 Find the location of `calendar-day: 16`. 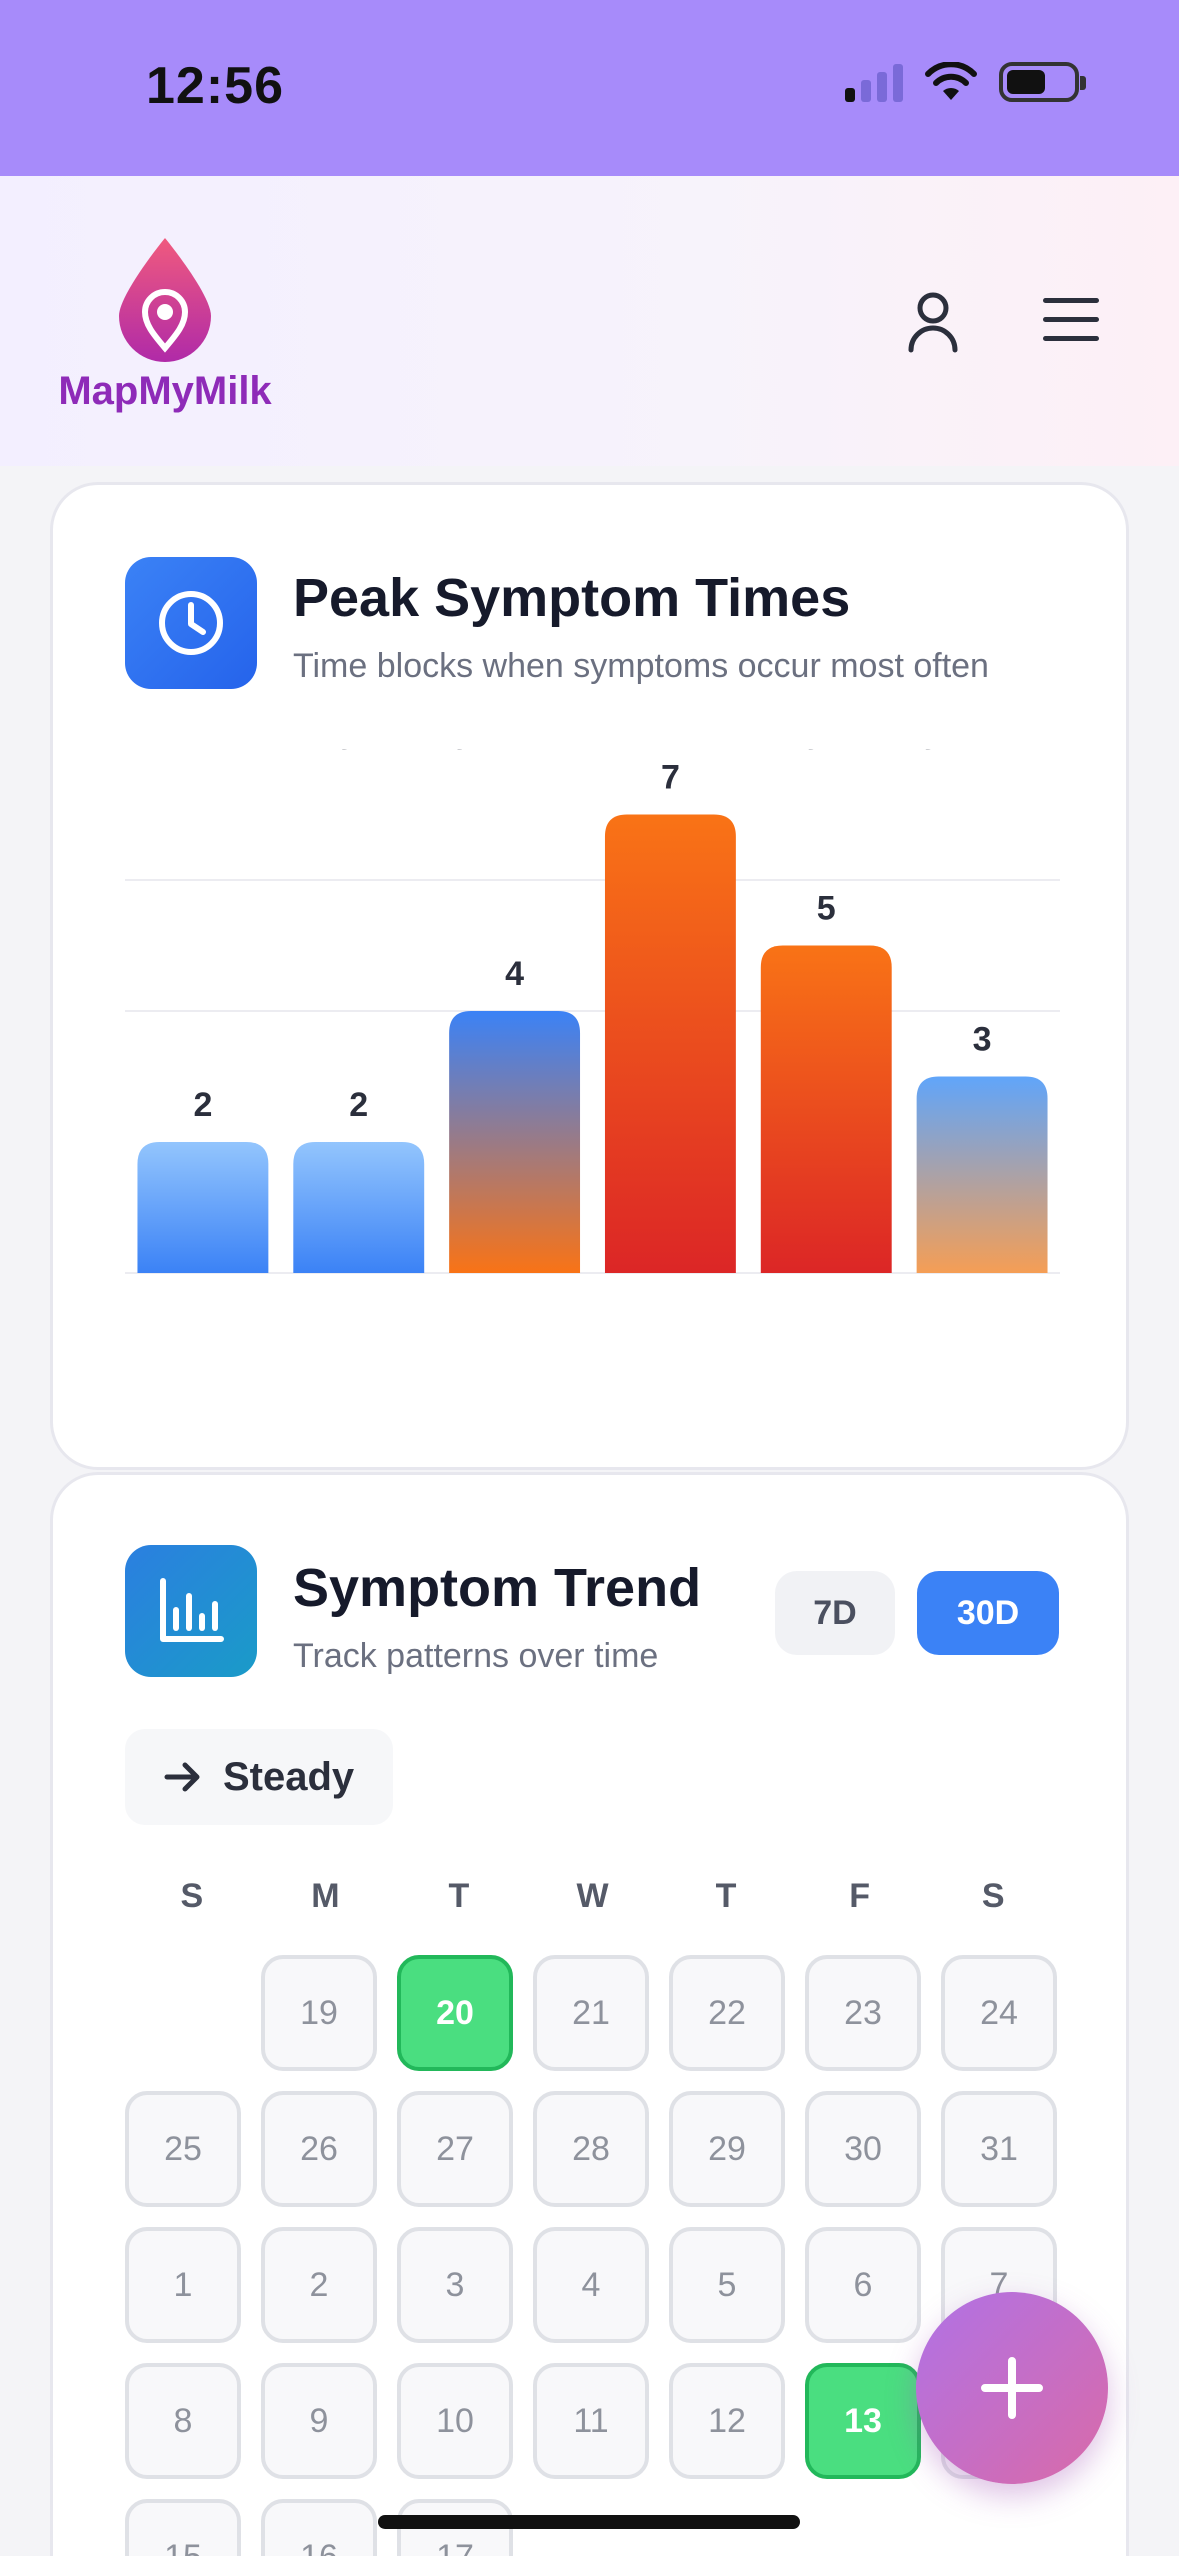

calendar-day: 16 is located at coordinates (319, 2527).